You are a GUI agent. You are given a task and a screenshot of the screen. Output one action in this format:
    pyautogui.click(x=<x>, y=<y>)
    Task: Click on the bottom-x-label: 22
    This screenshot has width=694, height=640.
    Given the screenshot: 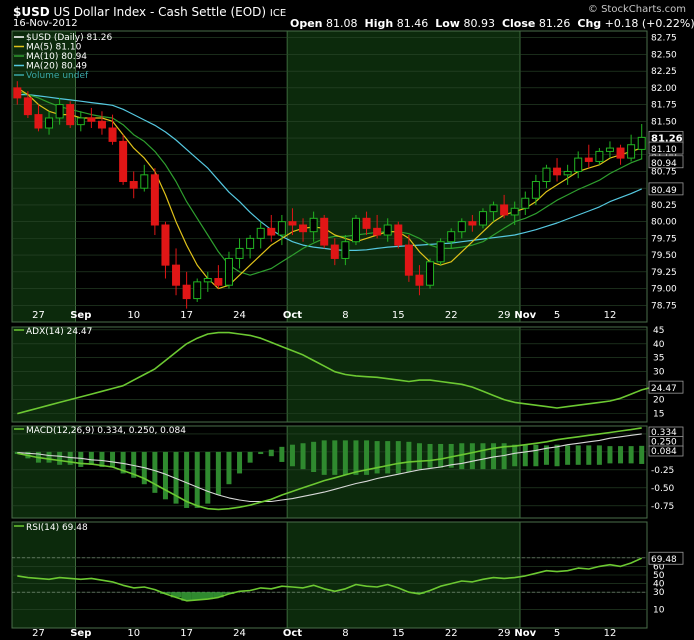 What is the action you would take?
    pyautogui.click(x=451, y=633)
    